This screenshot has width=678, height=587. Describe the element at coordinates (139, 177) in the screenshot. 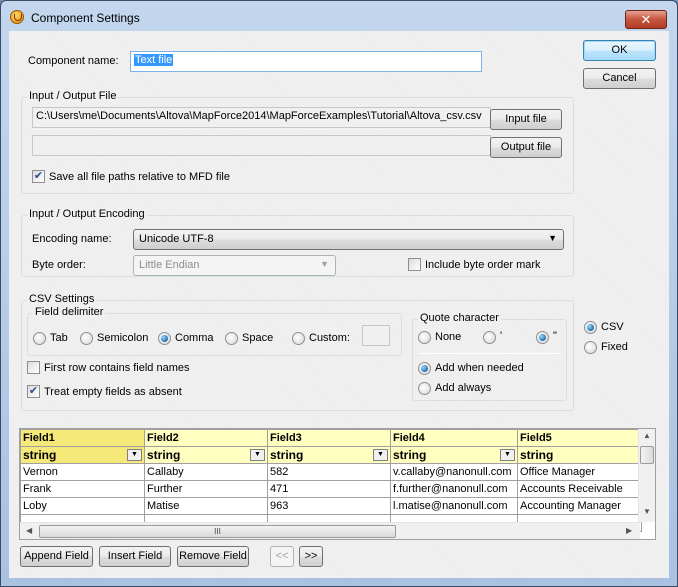

I see `relative-paths-label: Save all file paths relative to MFD file` at that location.